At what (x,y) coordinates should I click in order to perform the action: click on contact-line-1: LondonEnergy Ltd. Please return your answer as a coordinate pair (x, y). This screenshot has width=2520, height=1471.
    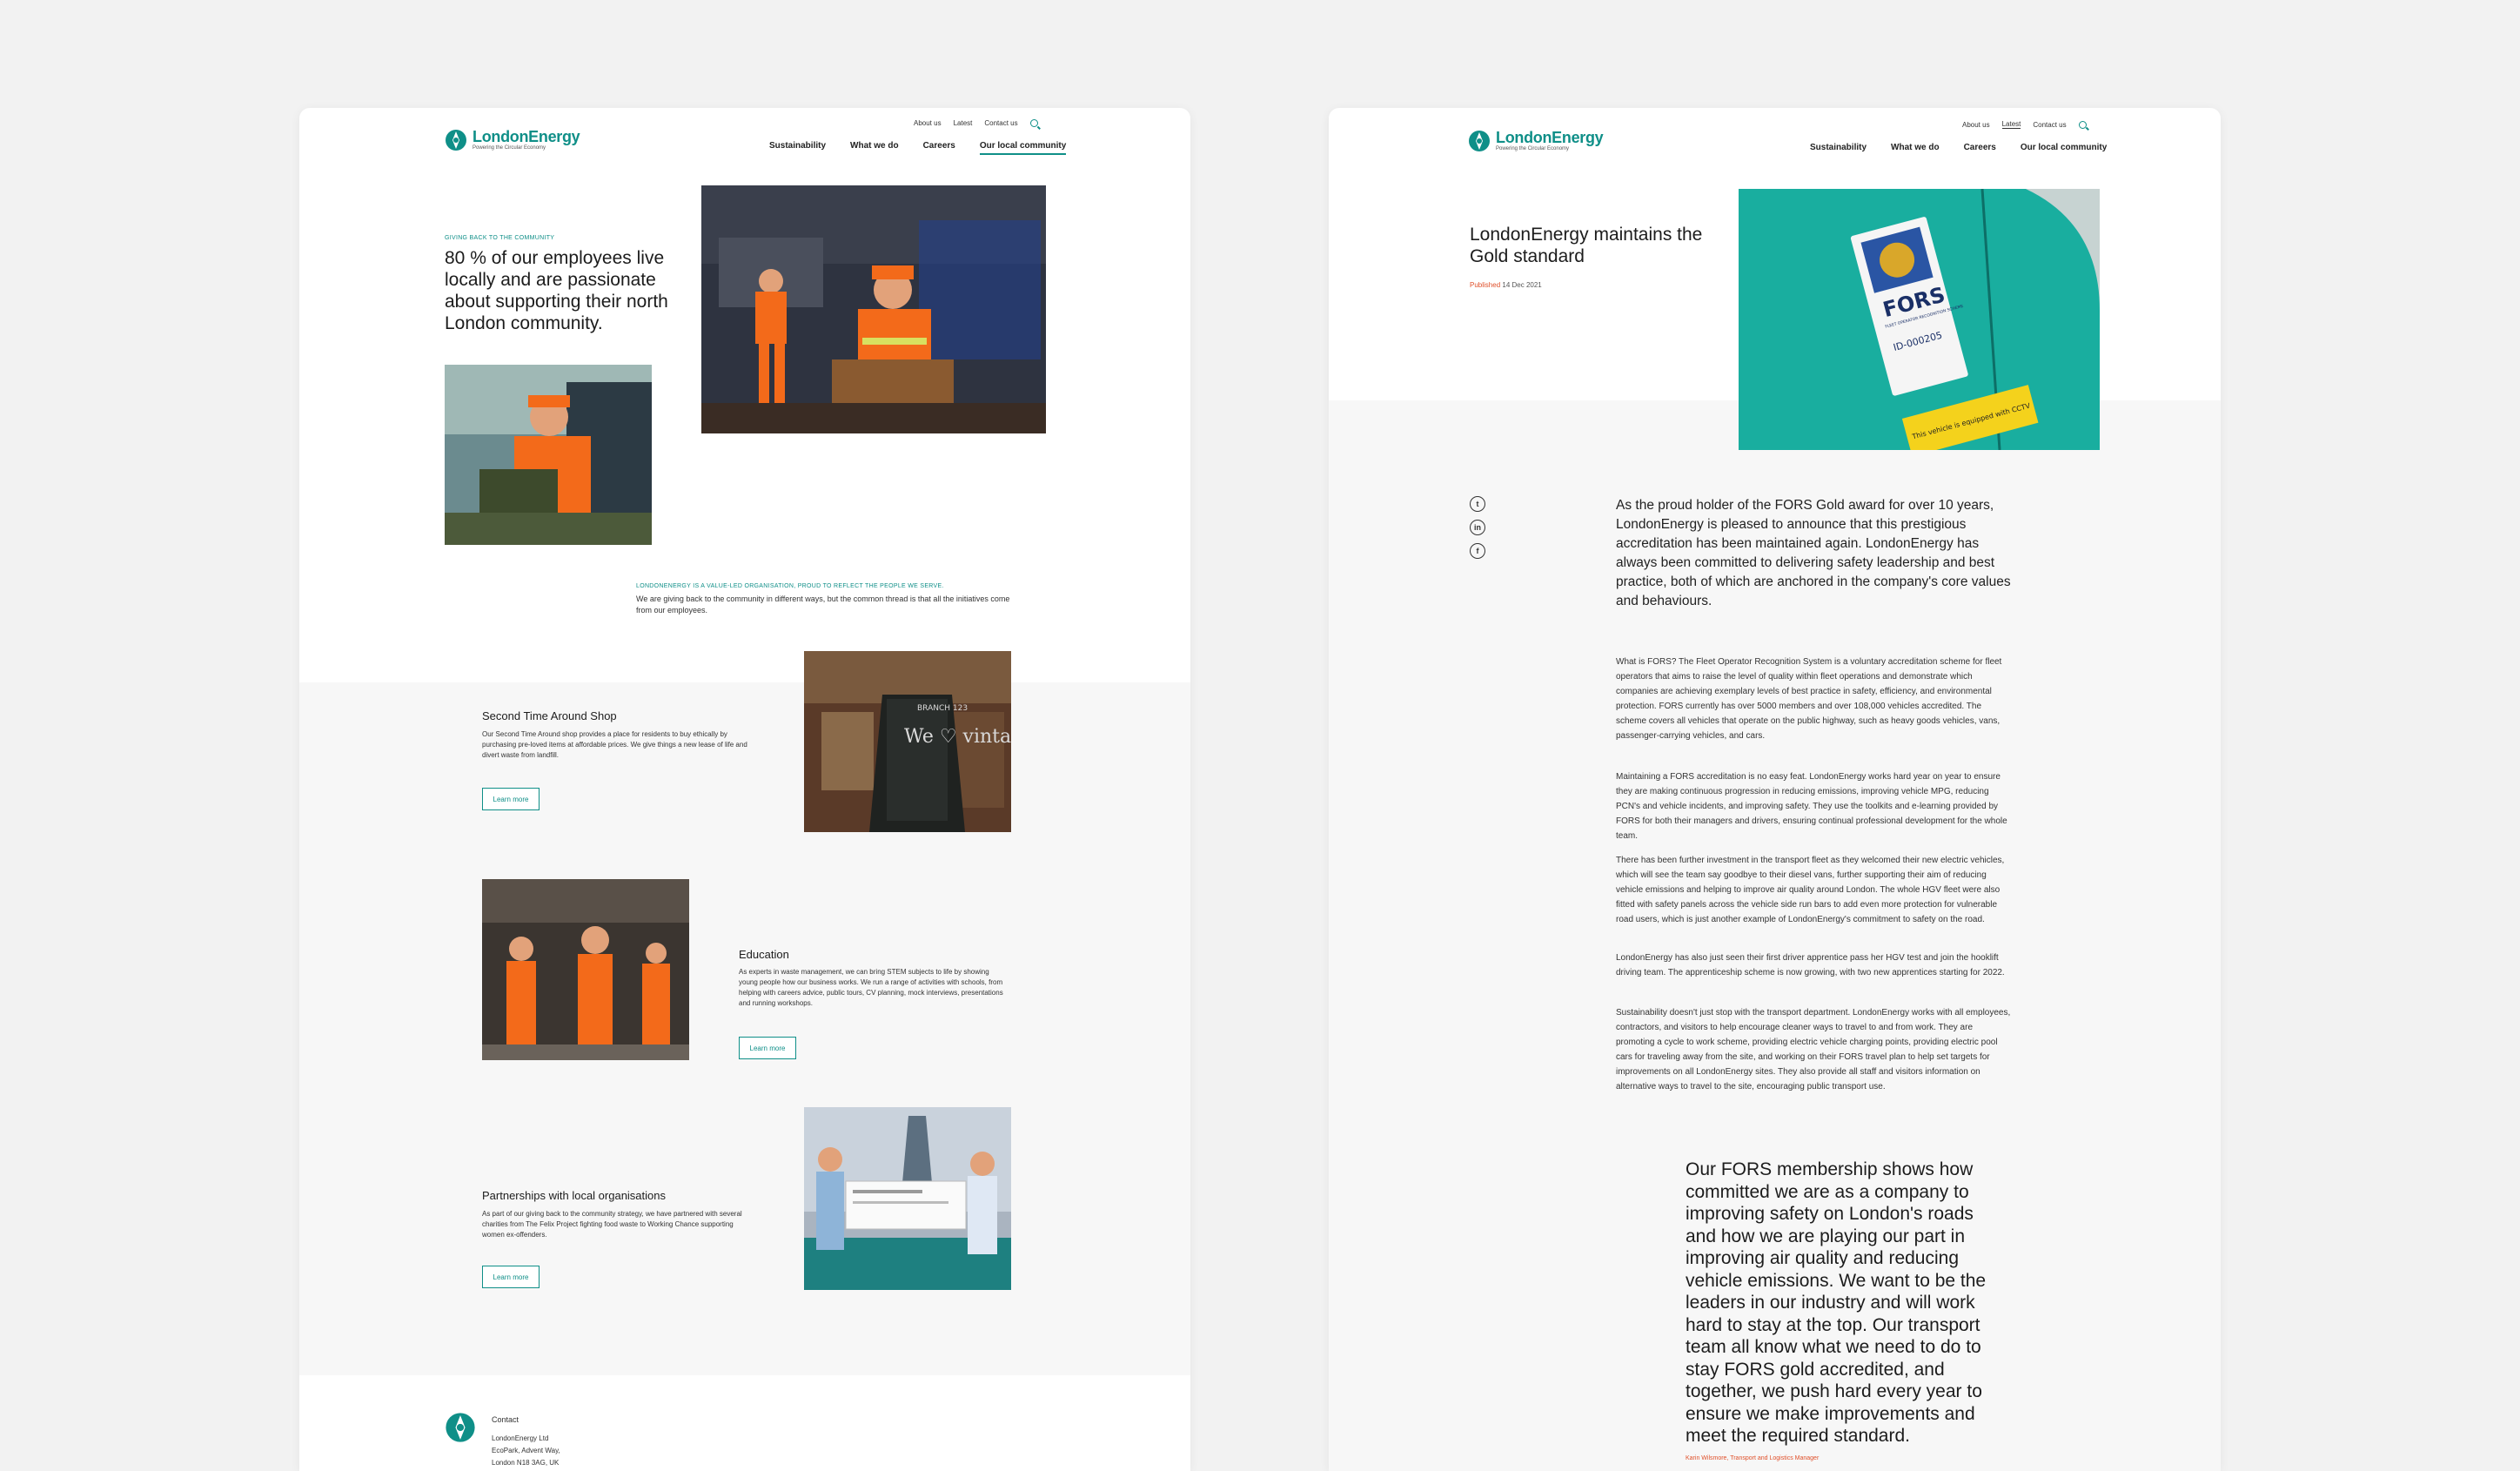
    Looking at the image, I should click on (520, 1438).